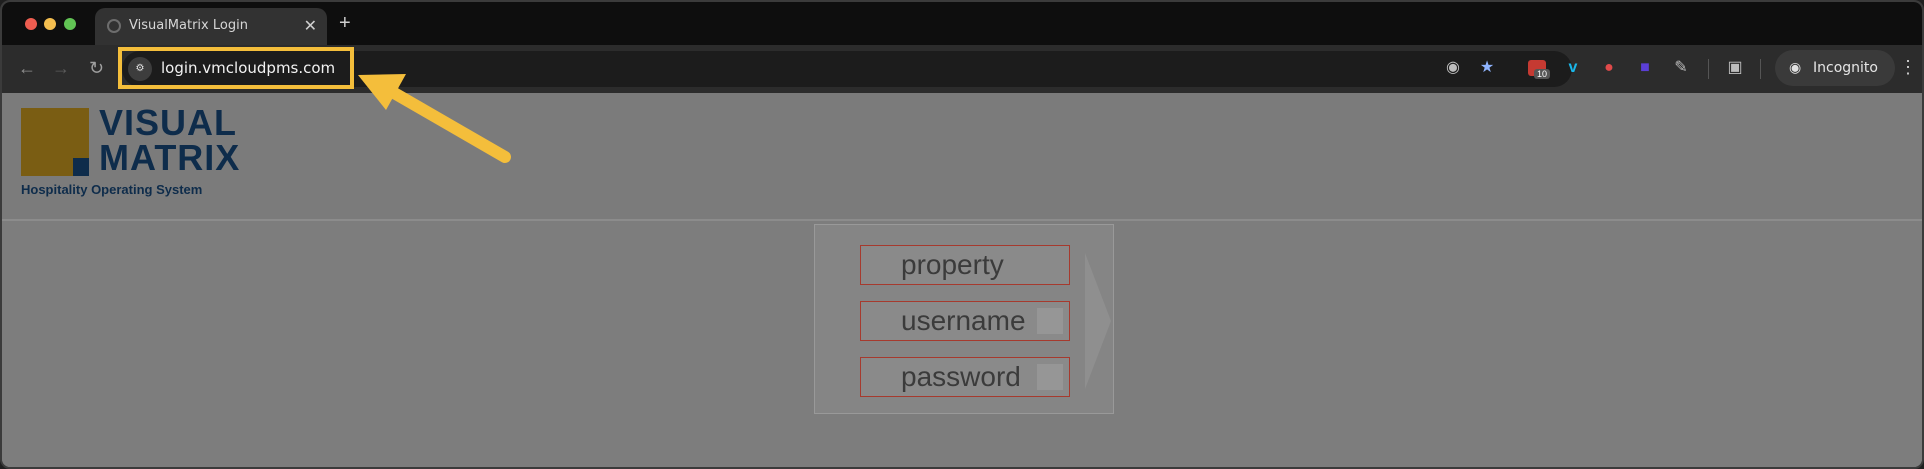 The width and height of the screenshot is (1924, 469). Describe the element at coordinates (70, 24) in the screenshot. I see `maximize-window-button` at that location.